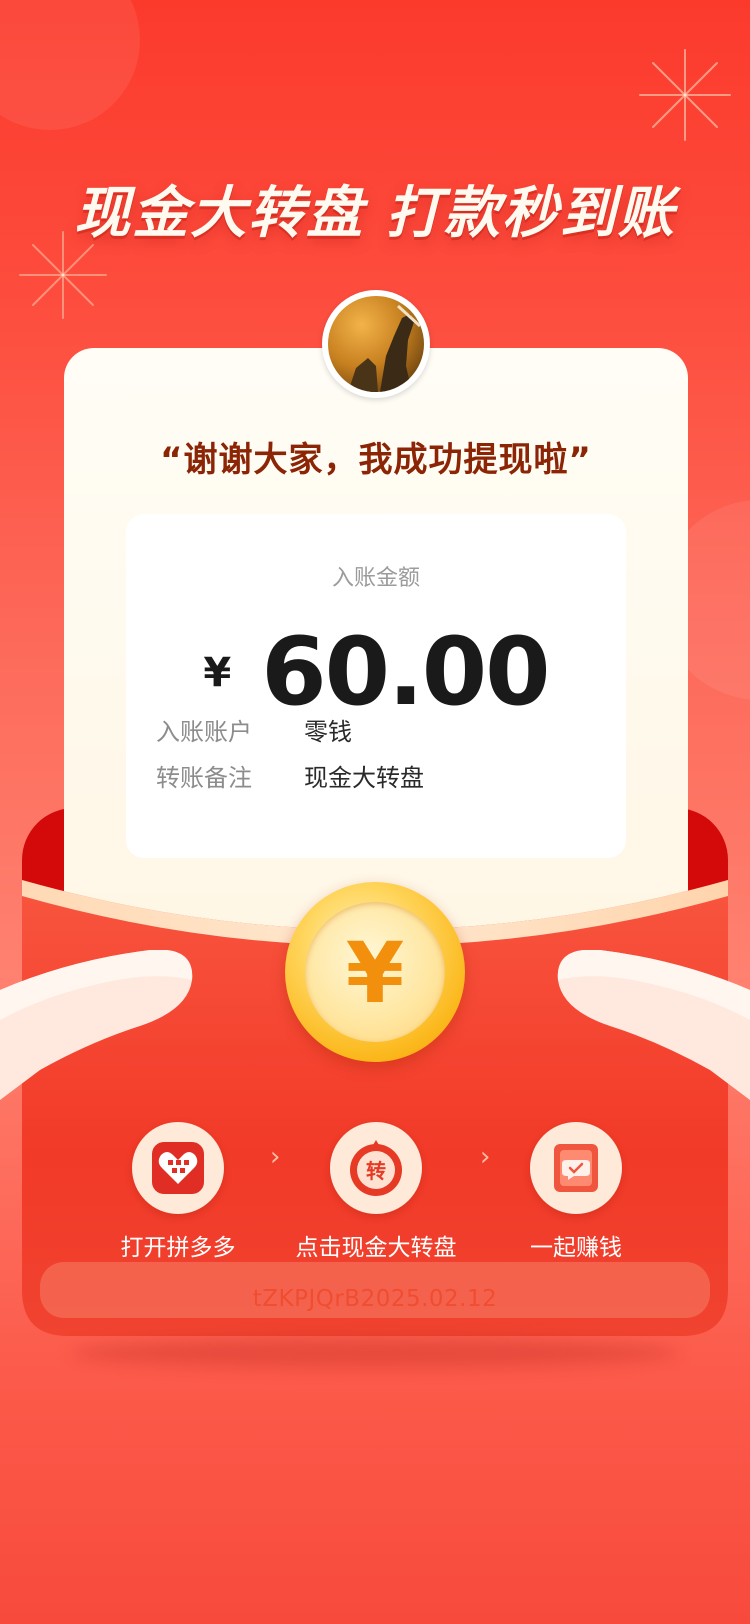 Image resolution: width=750 pixels, height=1624 pixels. Describe the element at coordinates (376, 1171) in the screenshot. I see `lucky-wheel-badge: 转` at that location.